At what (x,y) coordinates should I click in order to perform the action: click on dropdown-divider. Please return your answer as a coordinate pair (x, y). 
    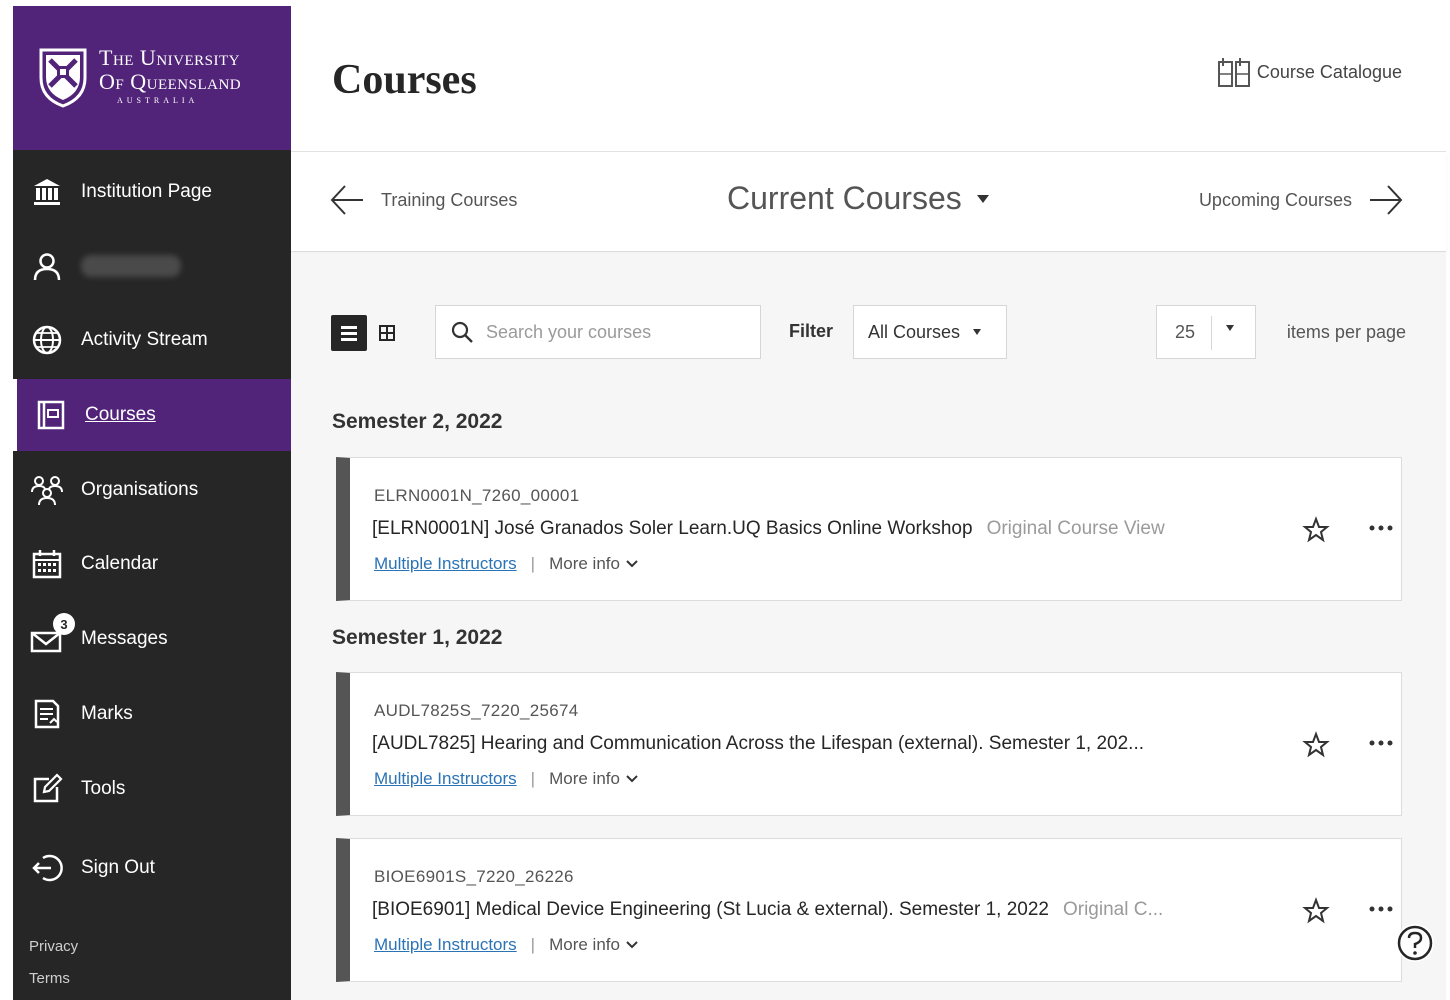
    Looking at the image, I should click on (1211, 333).